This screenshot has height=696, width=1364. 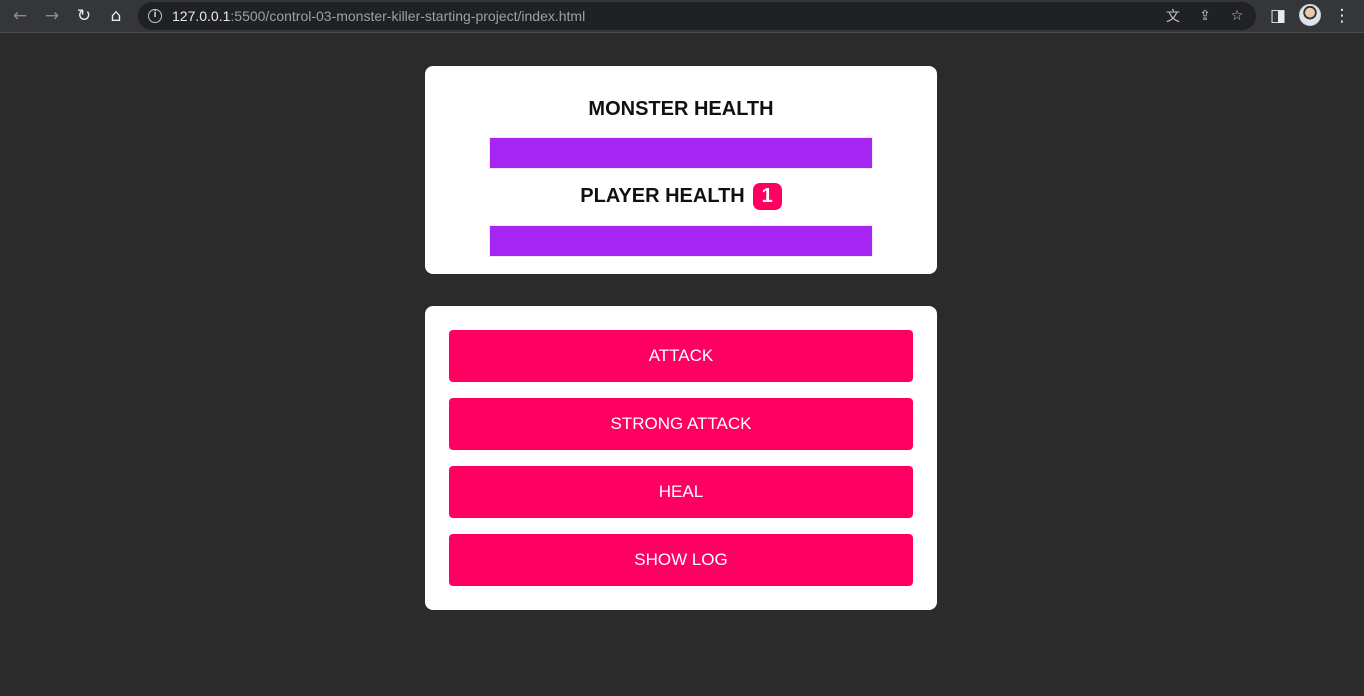 I want to click on menu-kebab-icon: ⋮, so click(x=1342, y=16).